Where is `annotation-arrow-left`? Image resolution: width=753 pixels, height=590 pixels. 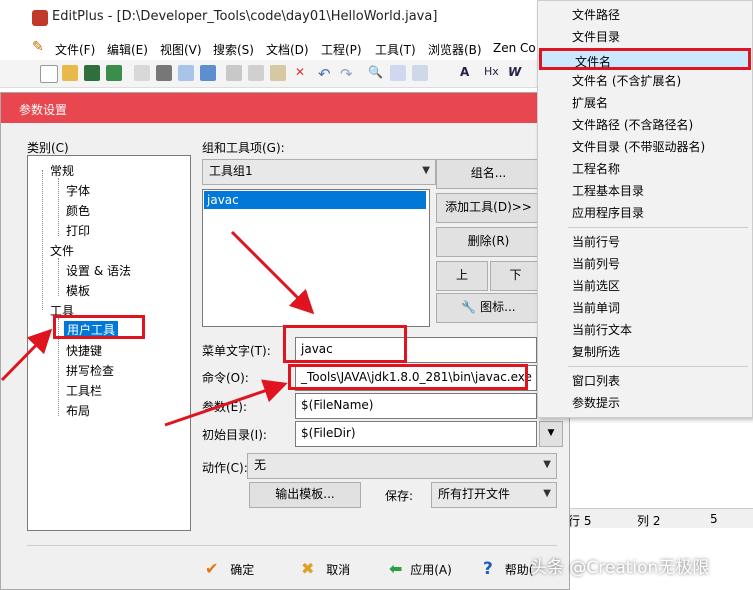
annotation-arrow-left is located at coordinates (26, 355).